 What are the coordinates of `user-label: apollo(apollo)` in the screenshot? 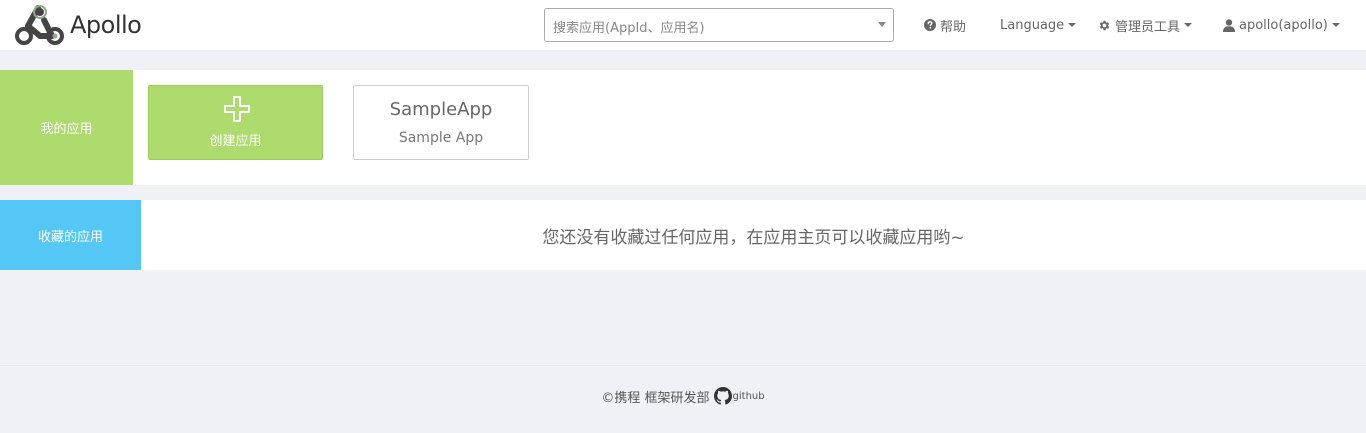 It's located at (1283, 25).